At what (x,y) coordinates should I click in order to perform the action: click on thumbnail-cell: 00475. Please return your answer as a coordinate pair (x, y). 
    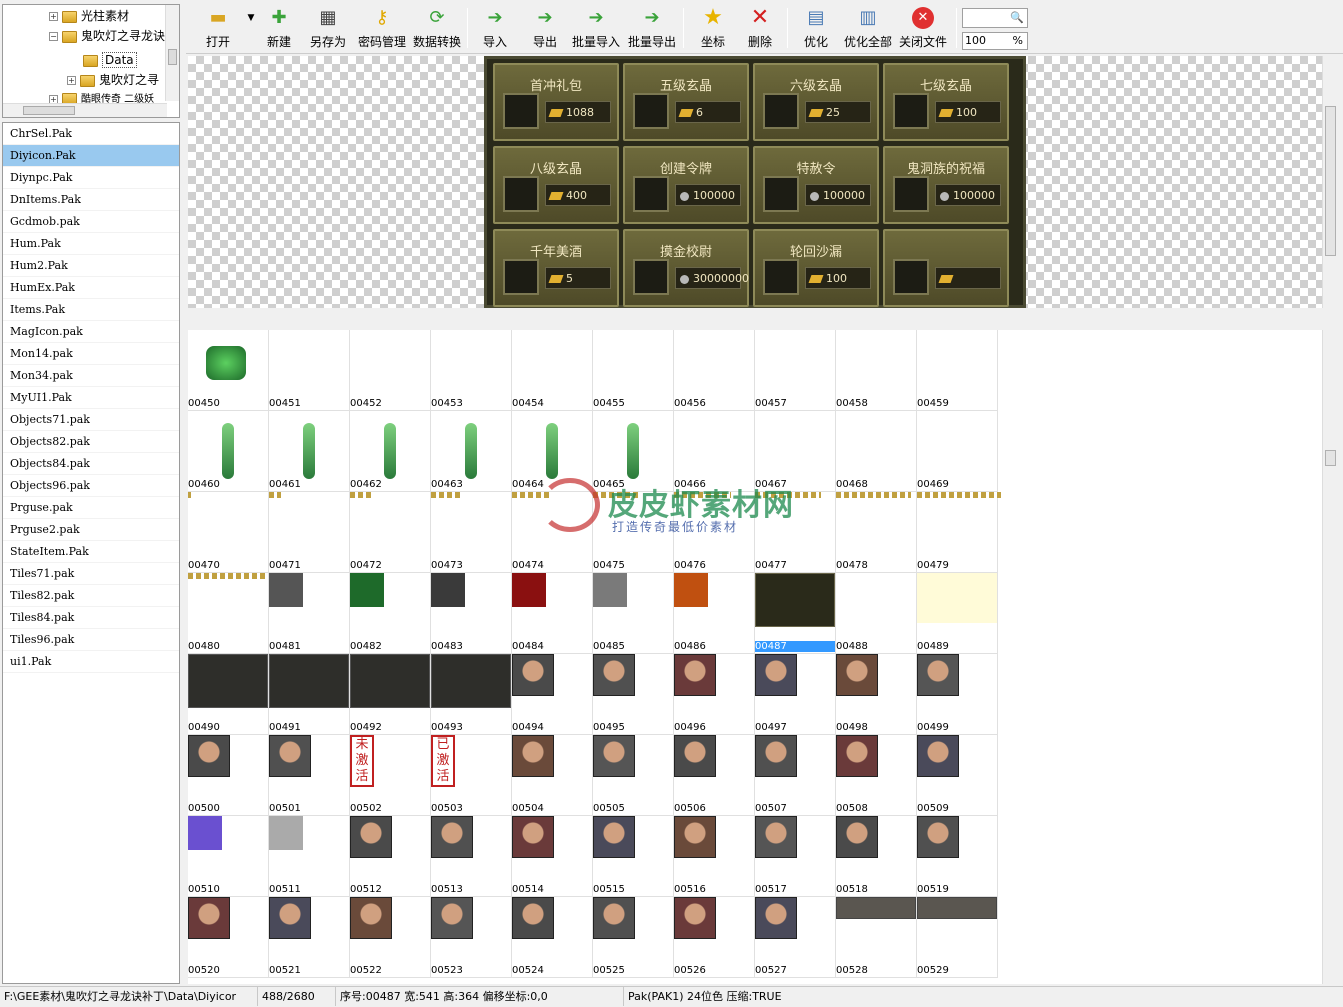
    Looking at the image, I should click on (633, 532).